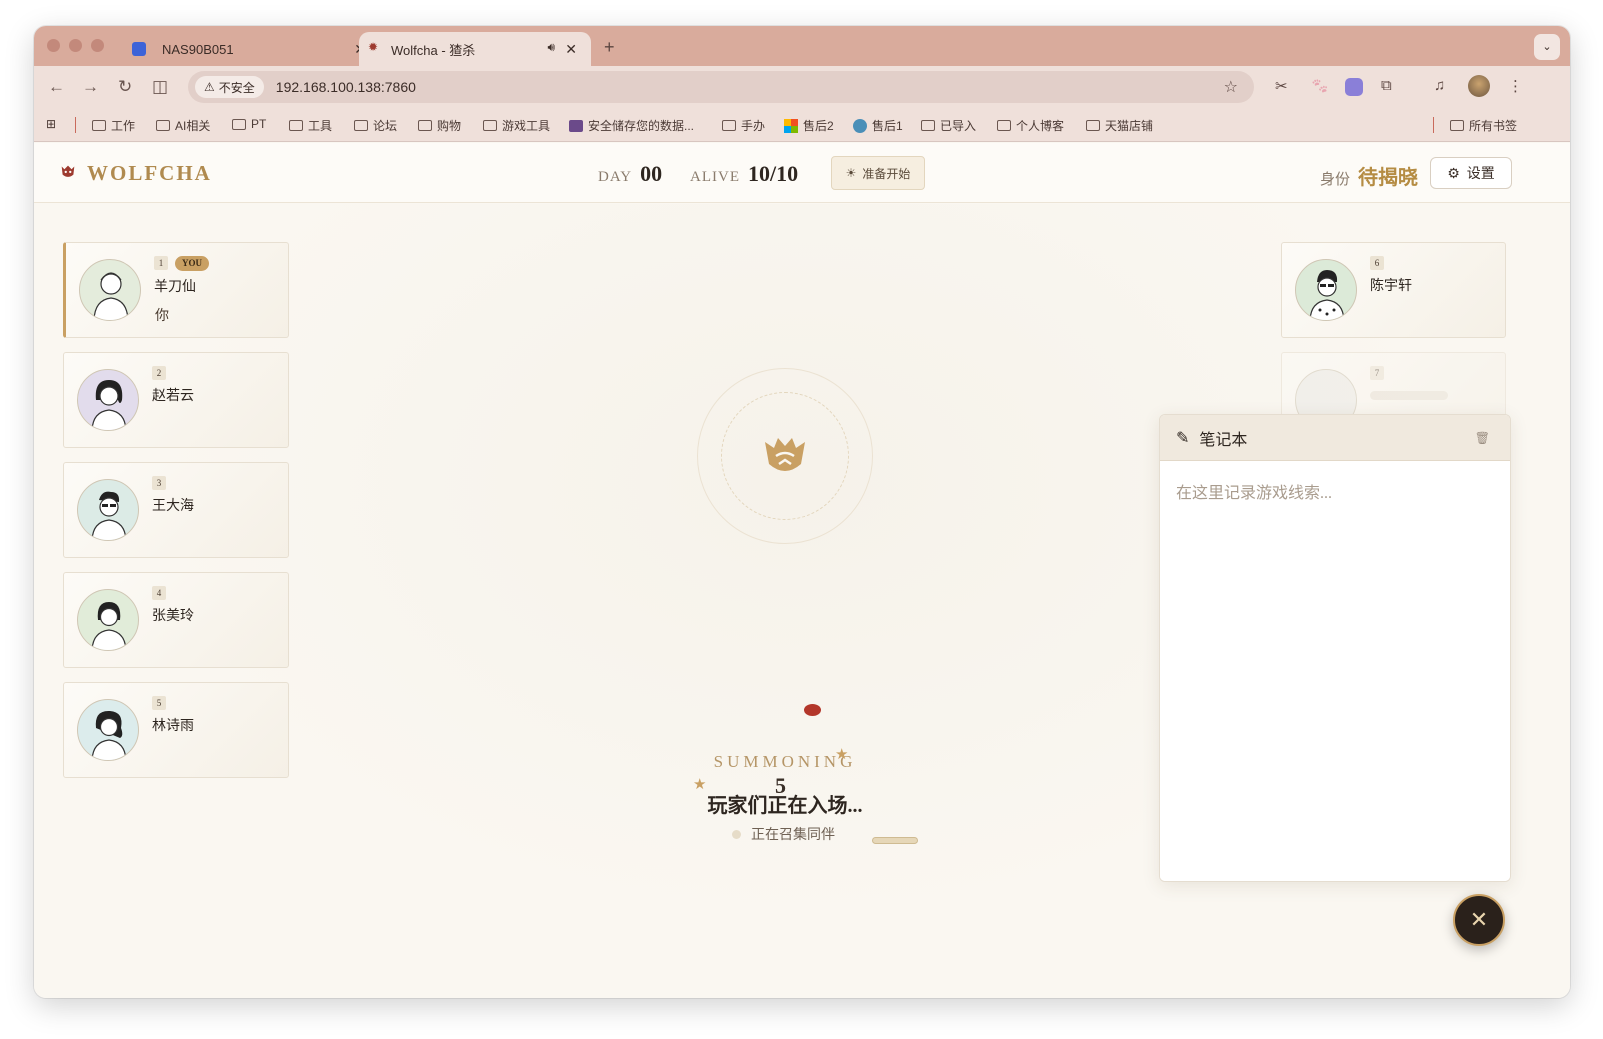  What do you see at coordinates (700, 784) in the screenshot?
I see `star-icon: ★` at bounding box center [700, 784].